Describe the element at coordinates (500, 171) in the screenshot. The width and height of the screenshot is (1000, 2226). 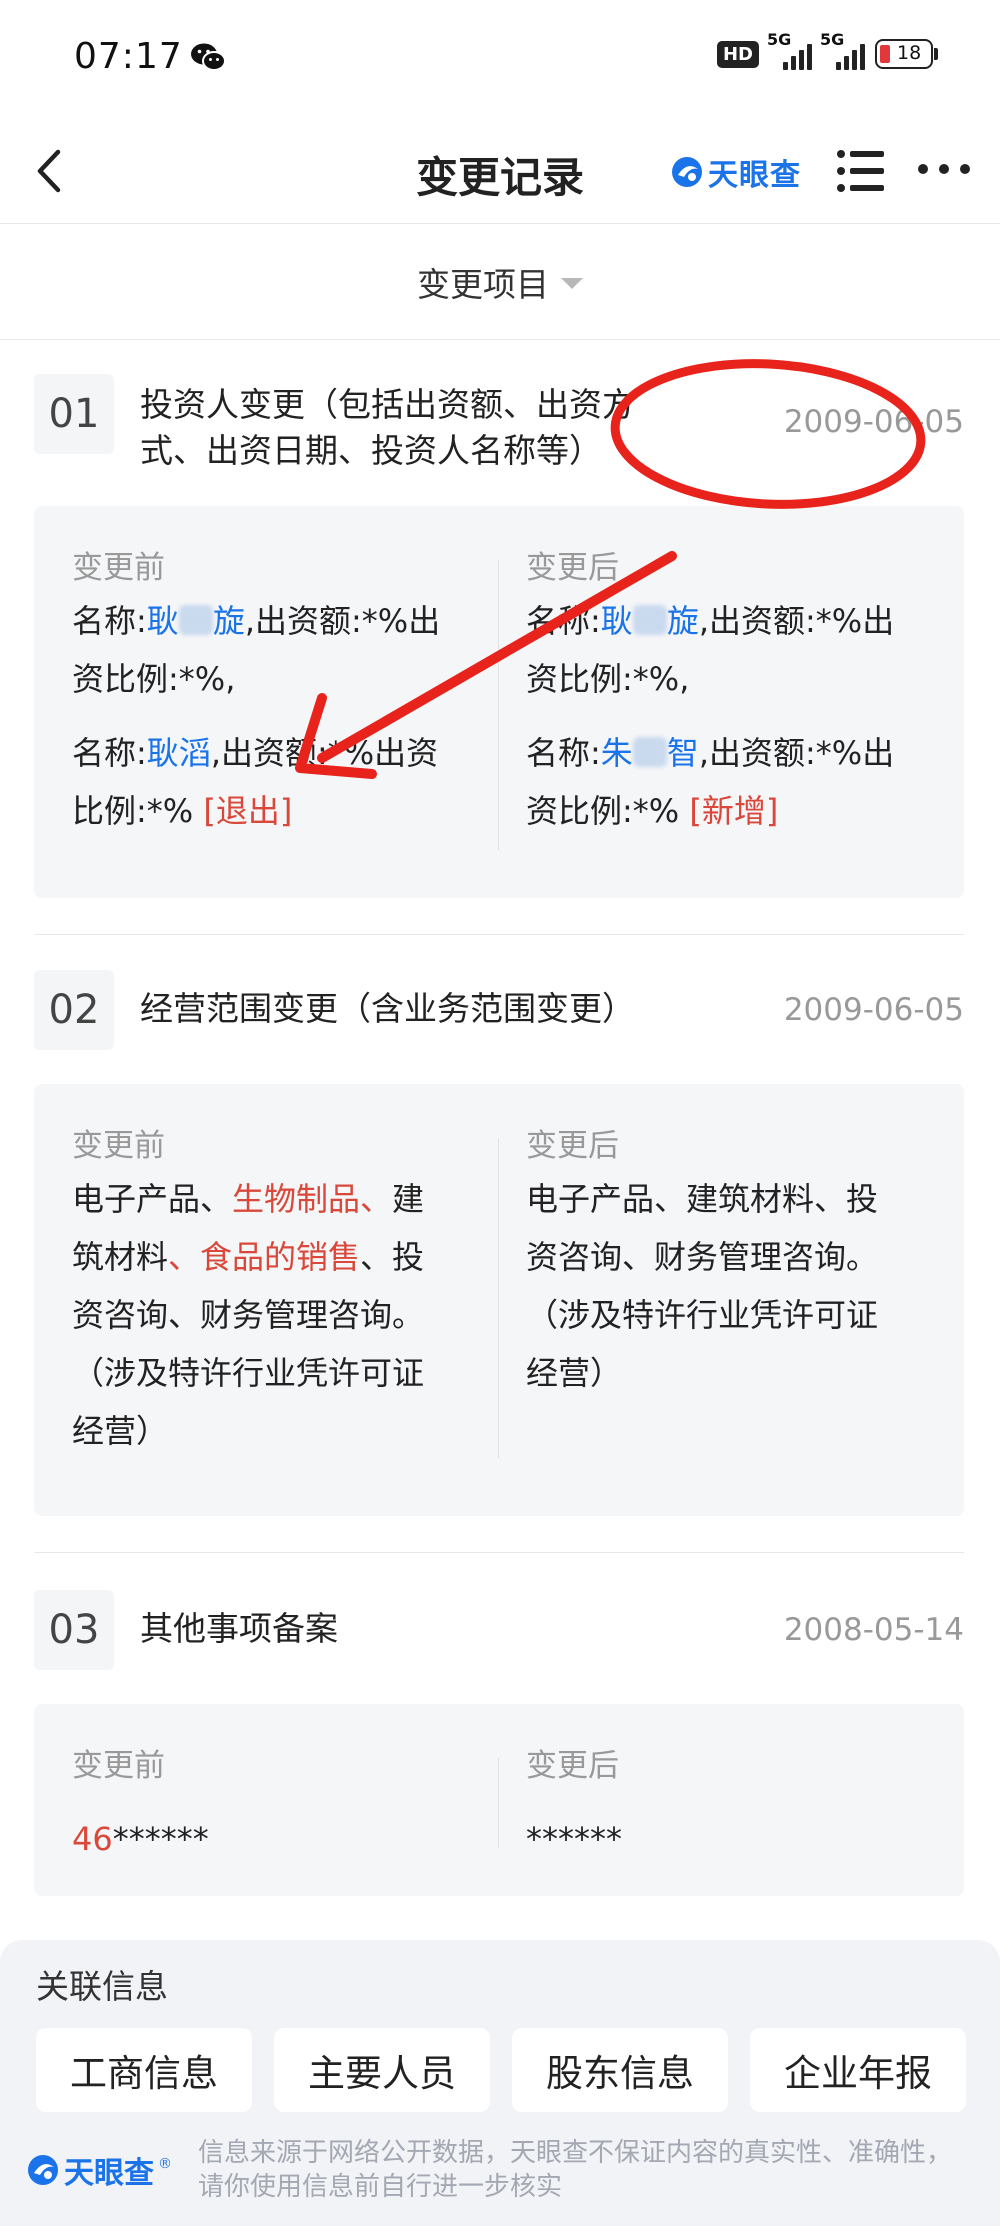
I see `nav-bar: 变更记录 天眼查` at that location.